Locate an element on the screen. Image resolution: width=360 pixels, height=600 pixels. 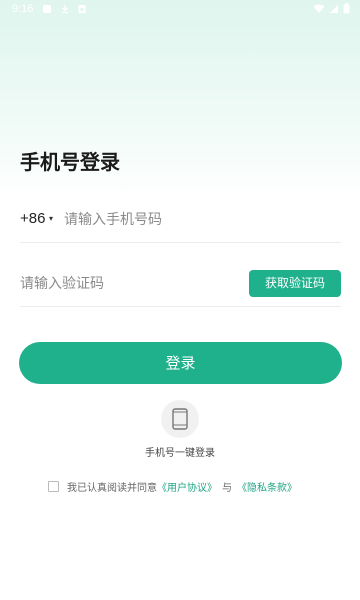
privacy-policy-link: 《隐私条款》 is located at coordinates (267, 486).